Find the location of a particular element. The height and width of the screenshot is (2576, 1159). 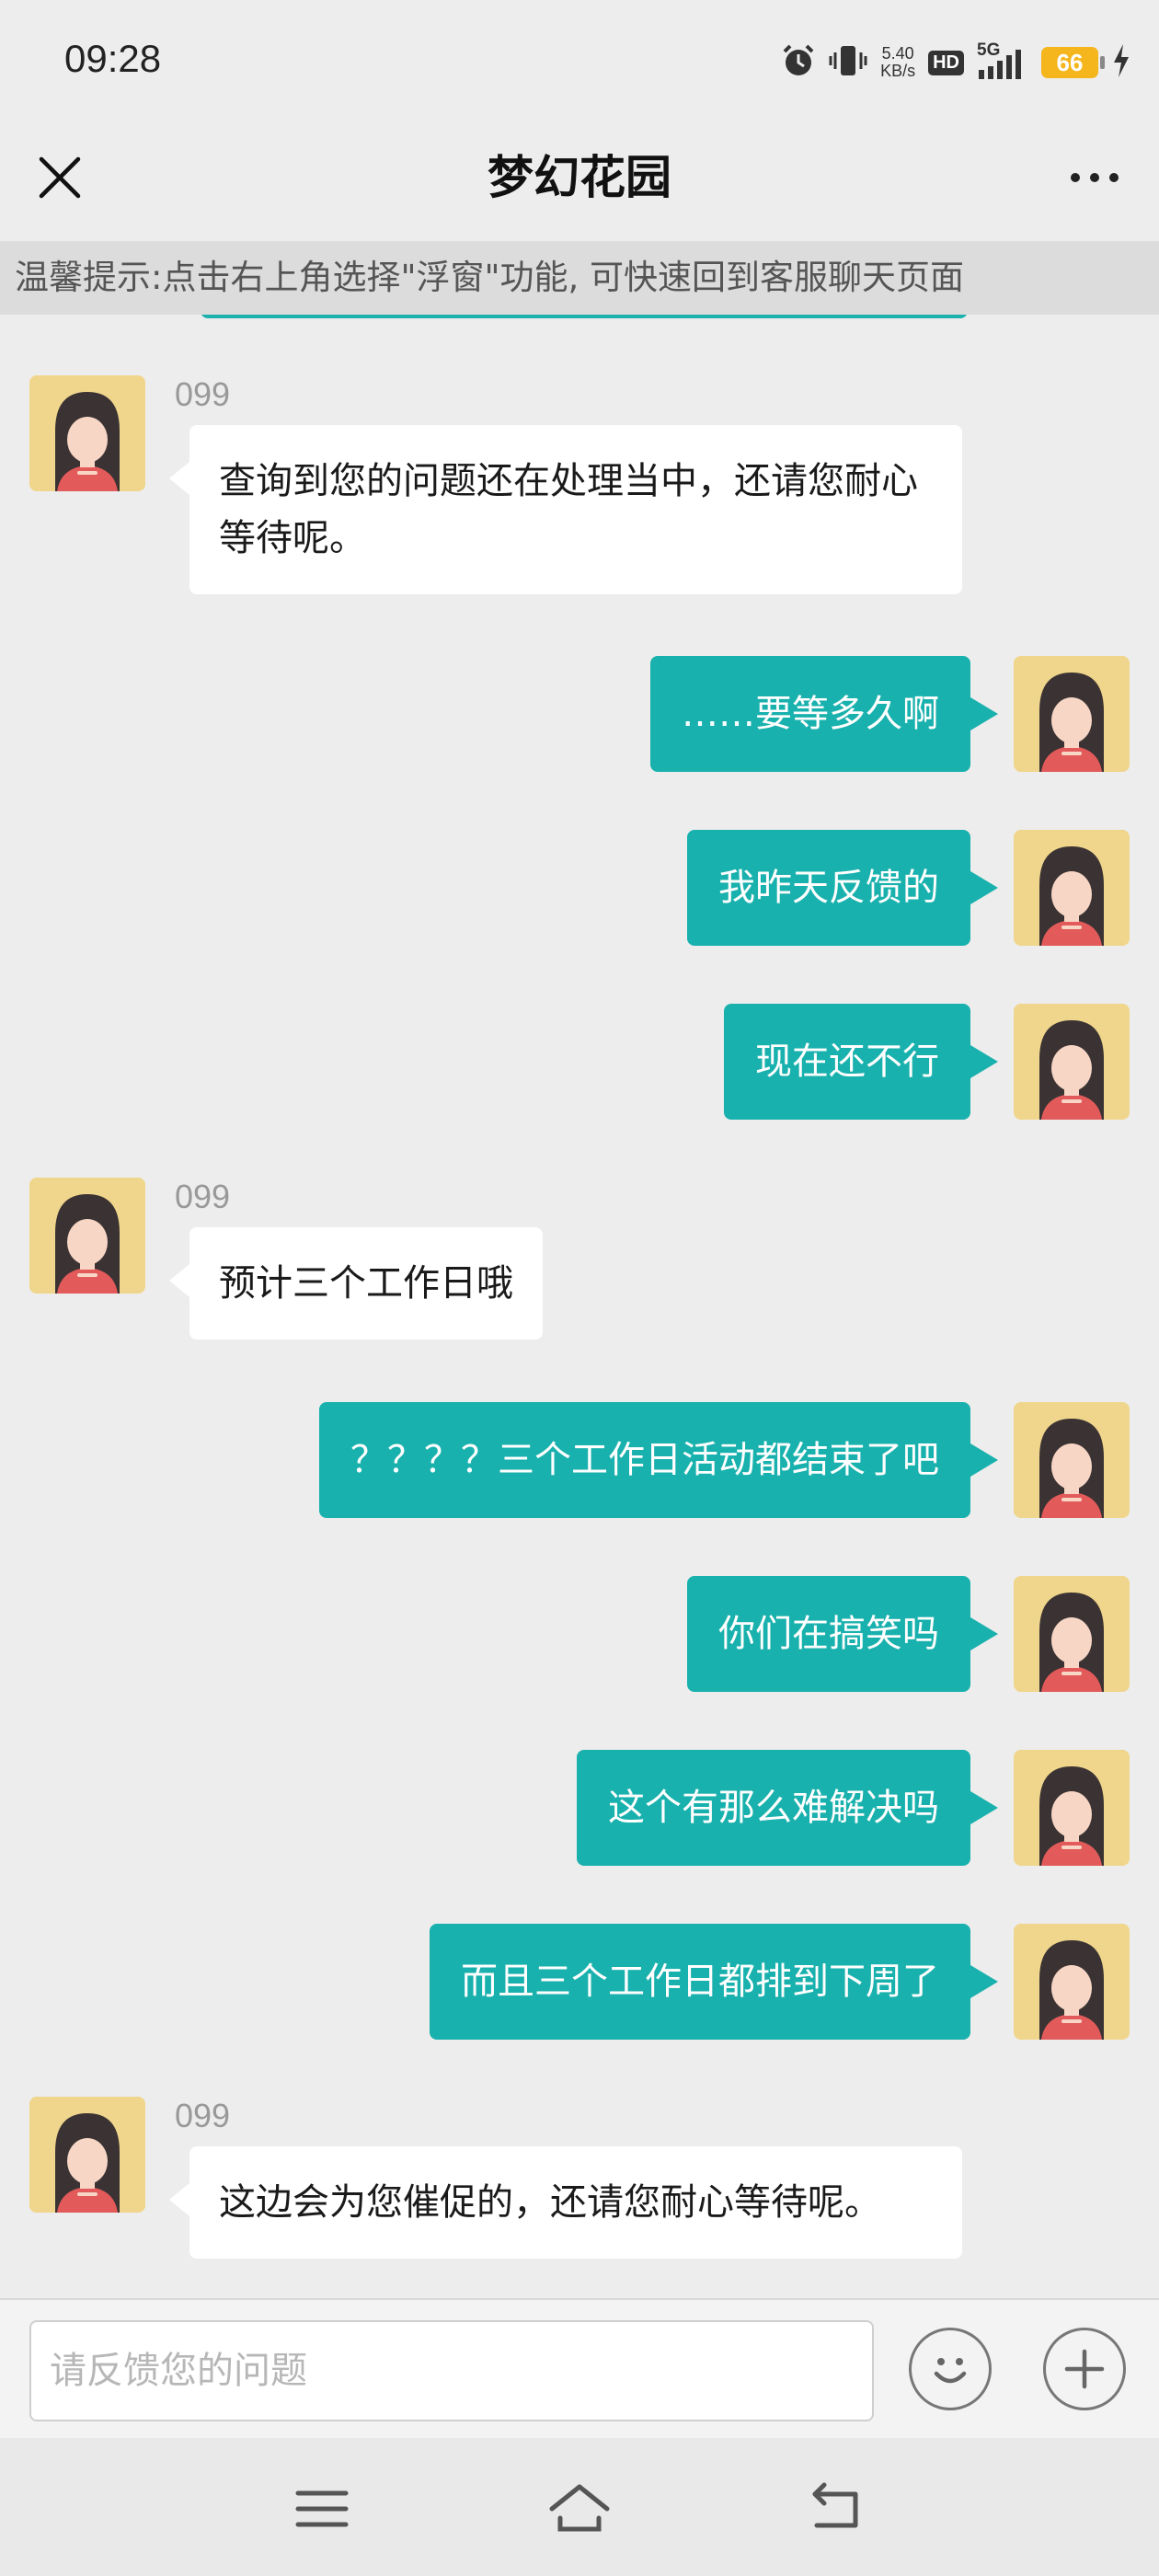

home-icon is located at coordinates (579, 2508).